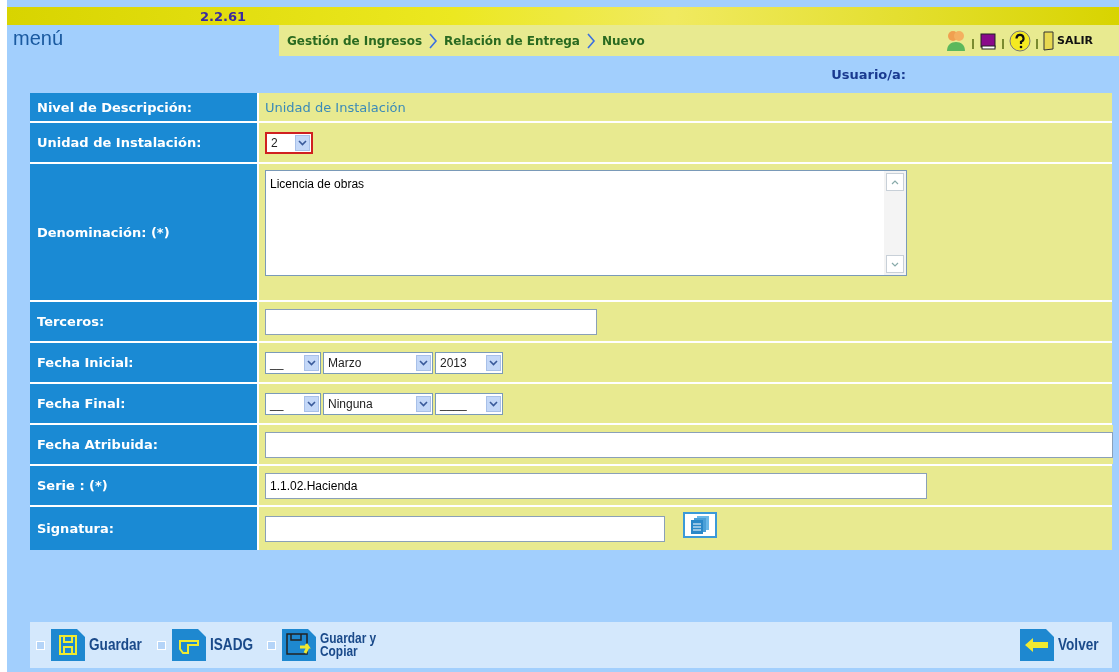 The image size is (1119, 672). I want to click on input-field: 1.1.02.Hacienda, so click(596, 485).